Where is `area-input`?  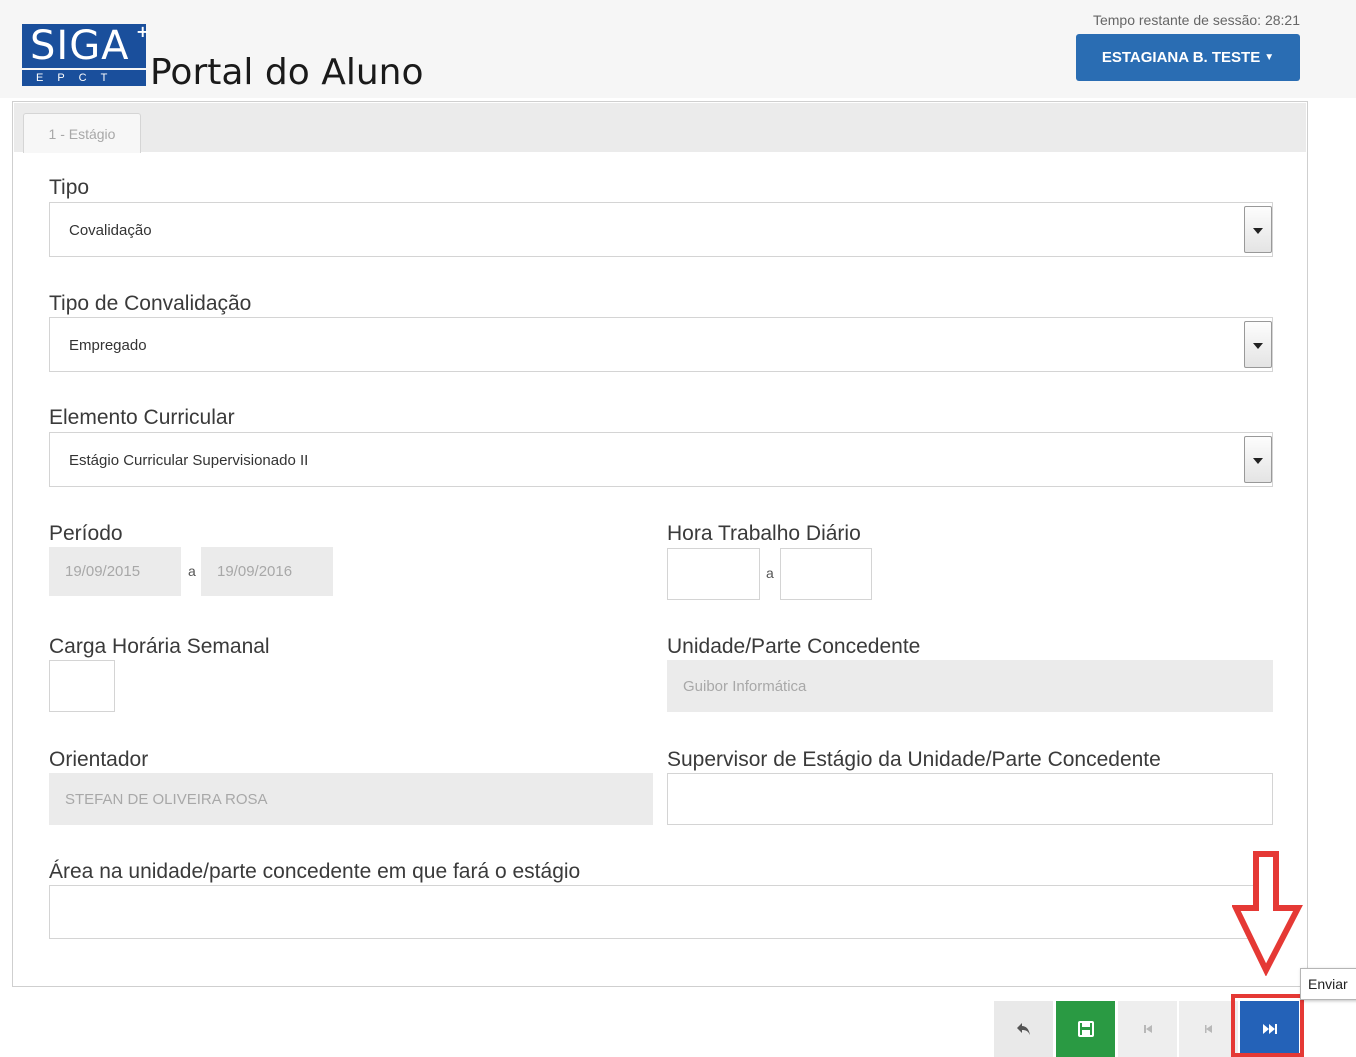 area-input is located at coordinates (661, 912).